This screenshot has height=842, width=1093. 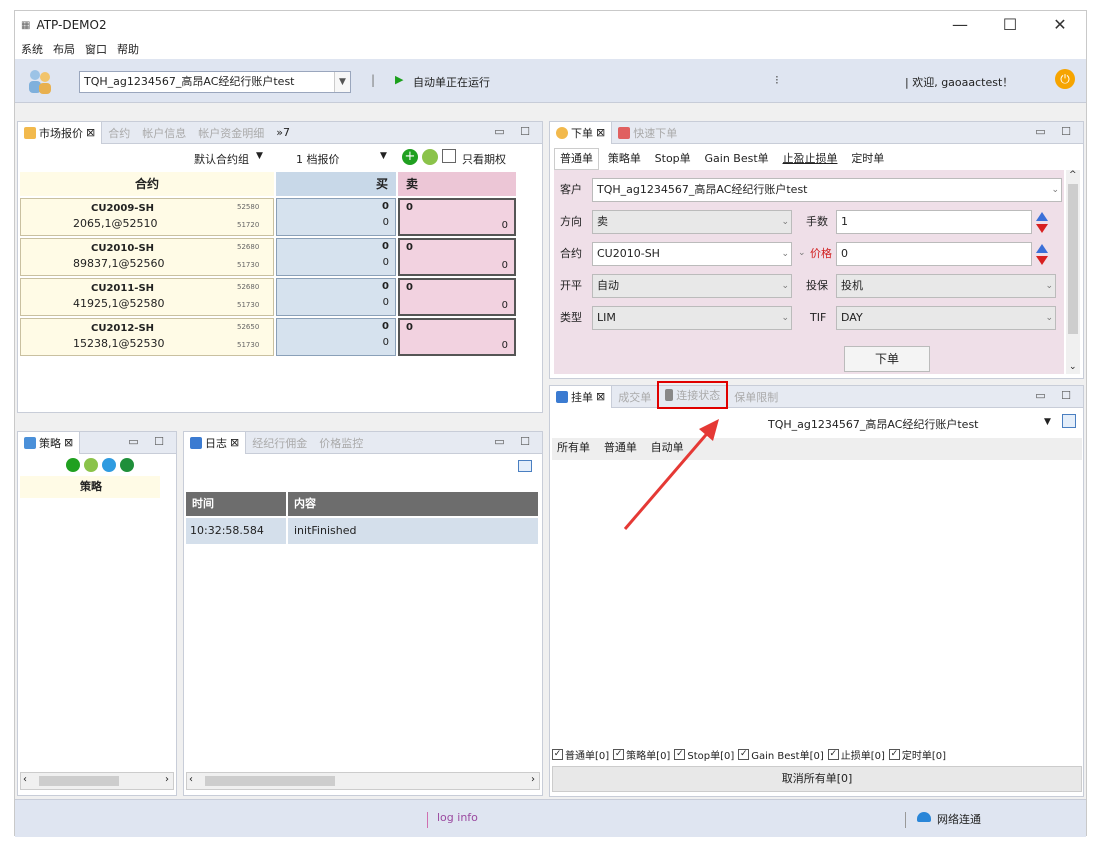 I want to click on cancel-all-button: 取消所有单[0], so click(x=817, y=779).